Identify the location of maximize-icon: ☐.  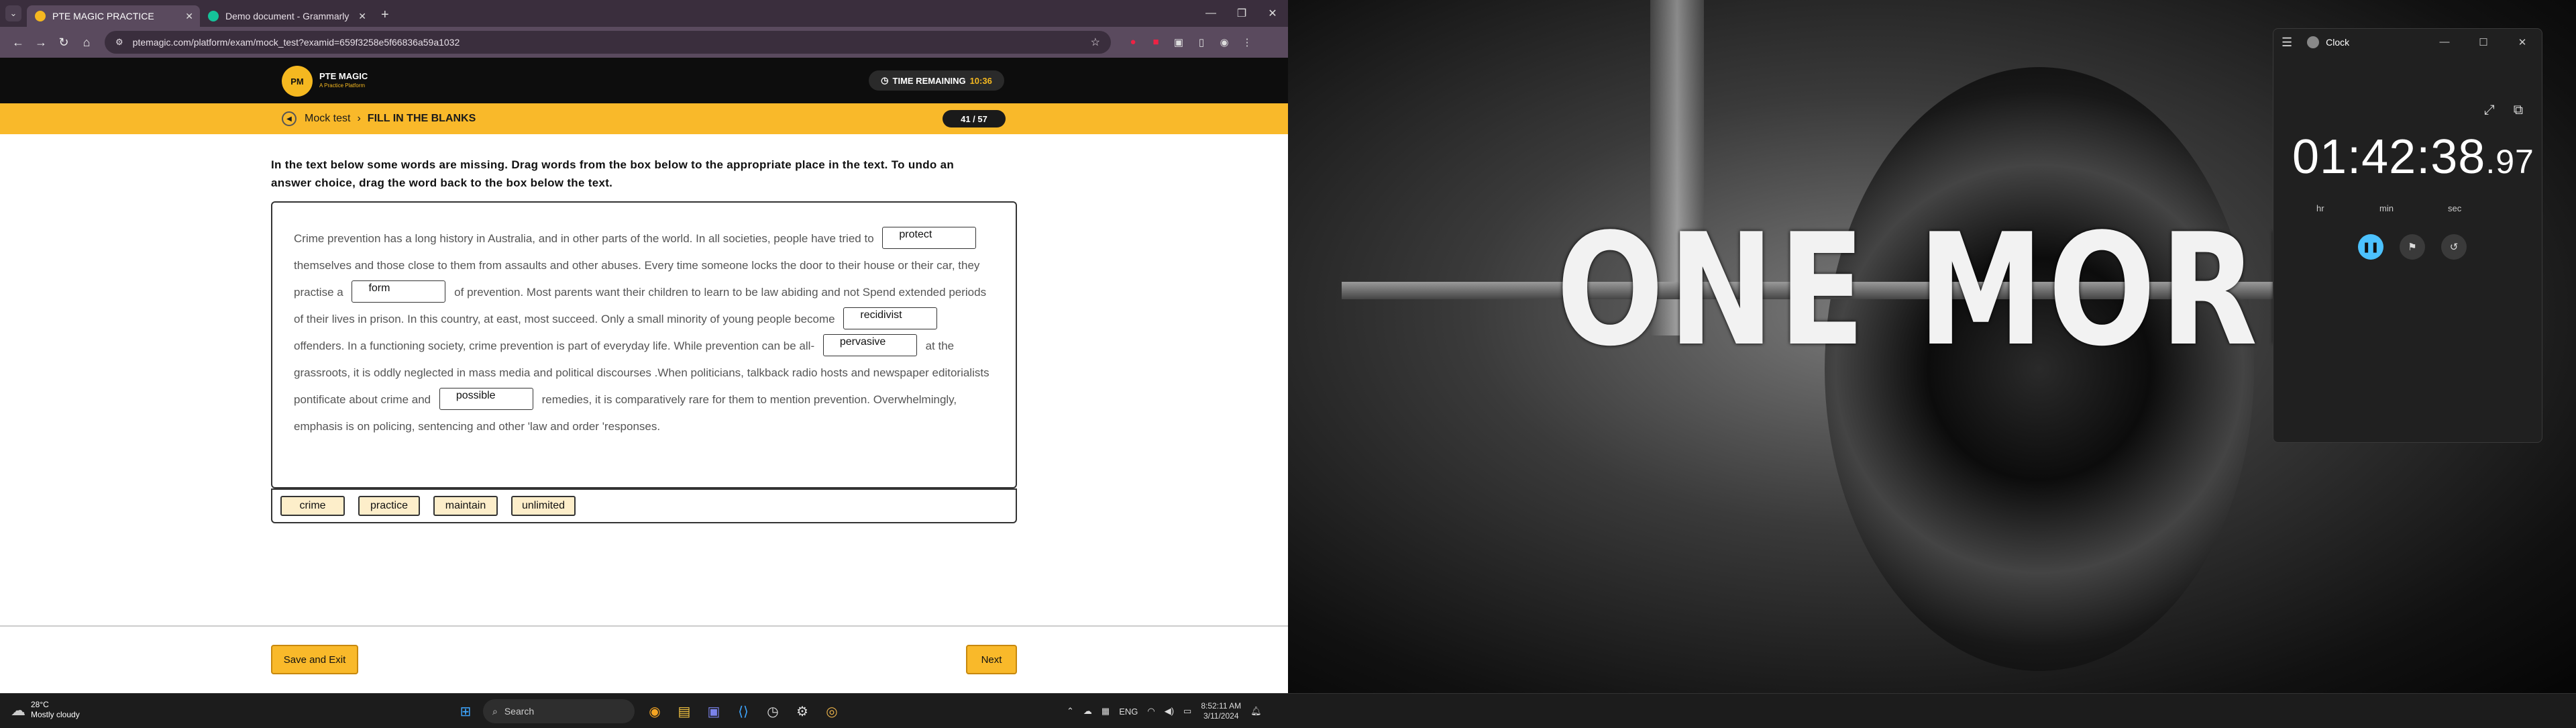
(2483, 42).